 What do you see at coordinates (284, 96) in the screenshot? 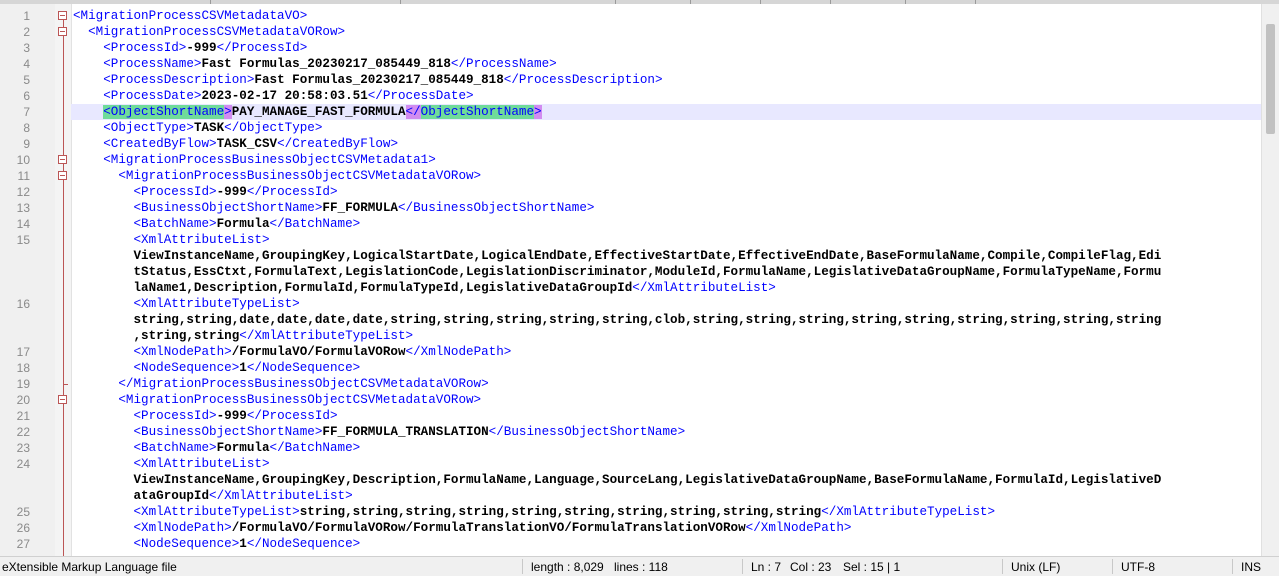
I see `xml-value: 2023-02-17 20:58:03.51` at bounding box center [284, 96].